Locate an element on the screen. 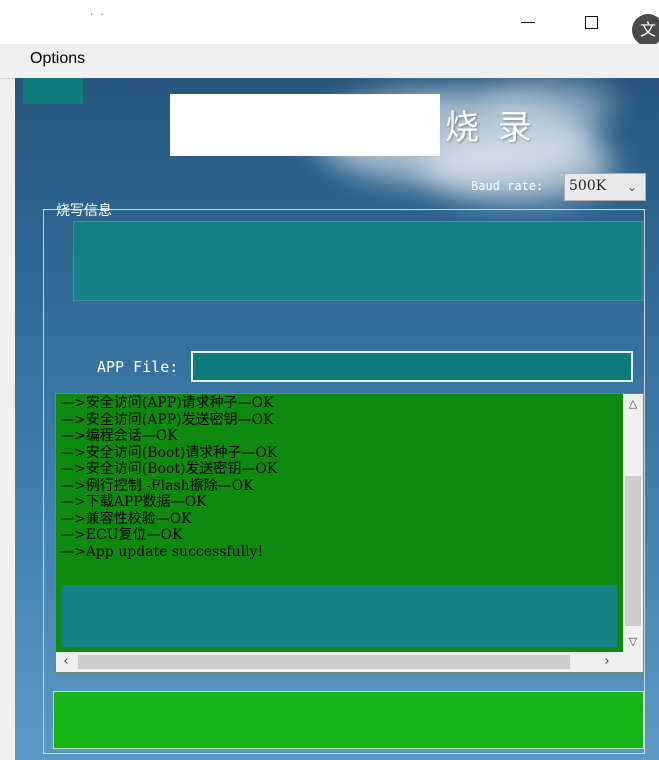 This screenshot has width=659, height=760. horizontal-scroll-thumb is located at coordinates (324, 662).